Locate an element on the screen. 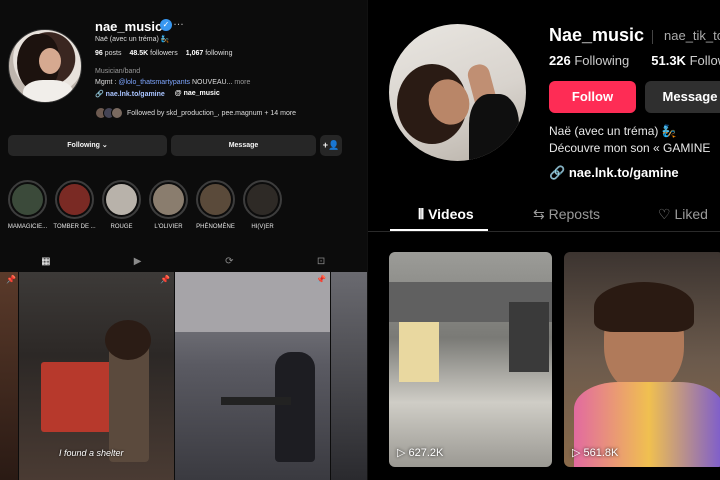 The height and width of the screenshot is (480, 720). divider is located at coordinates (652, 37).